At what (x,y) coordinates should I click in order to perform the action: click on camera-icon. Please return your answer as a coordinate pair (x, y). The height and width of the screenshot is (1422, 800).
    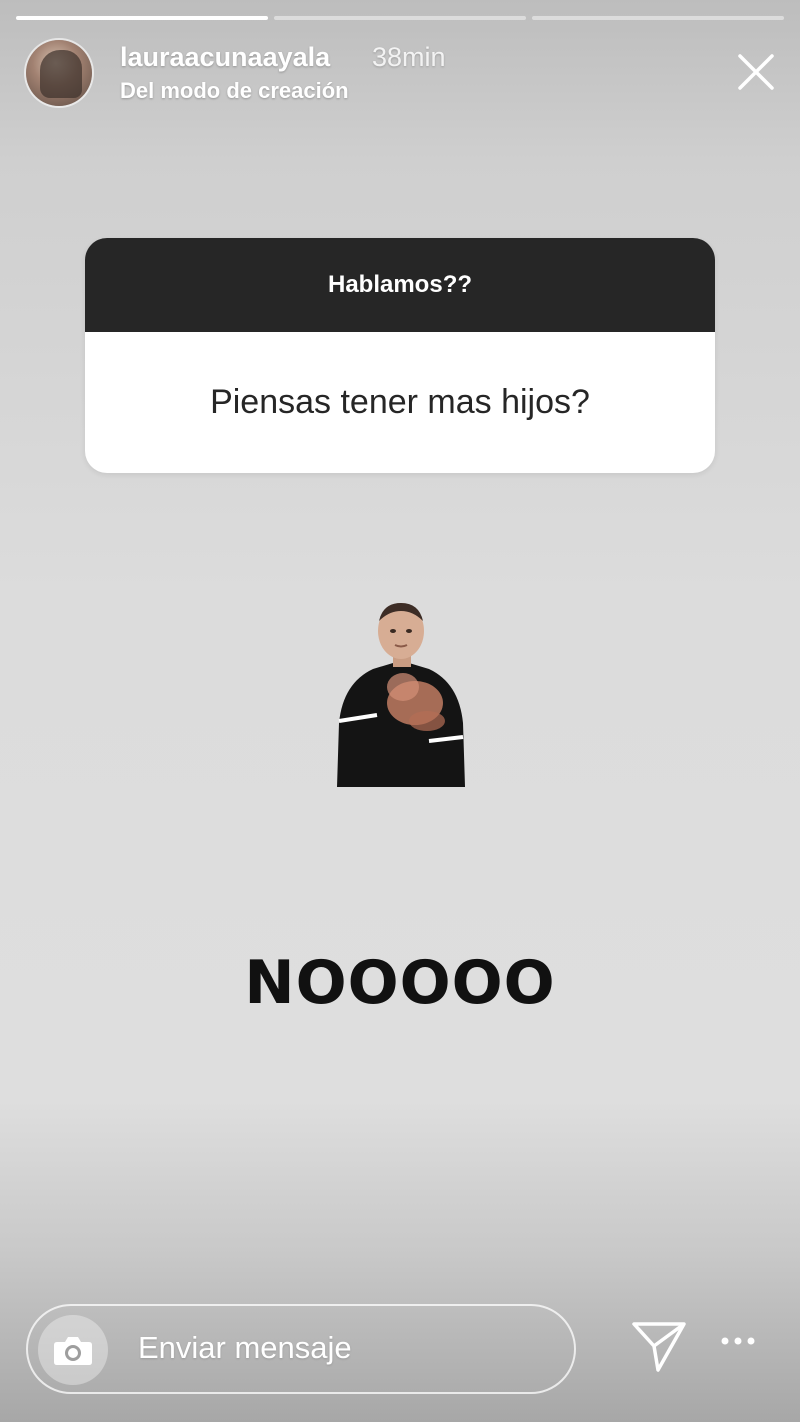
    Looking at the image, I should click on (73, 1351).